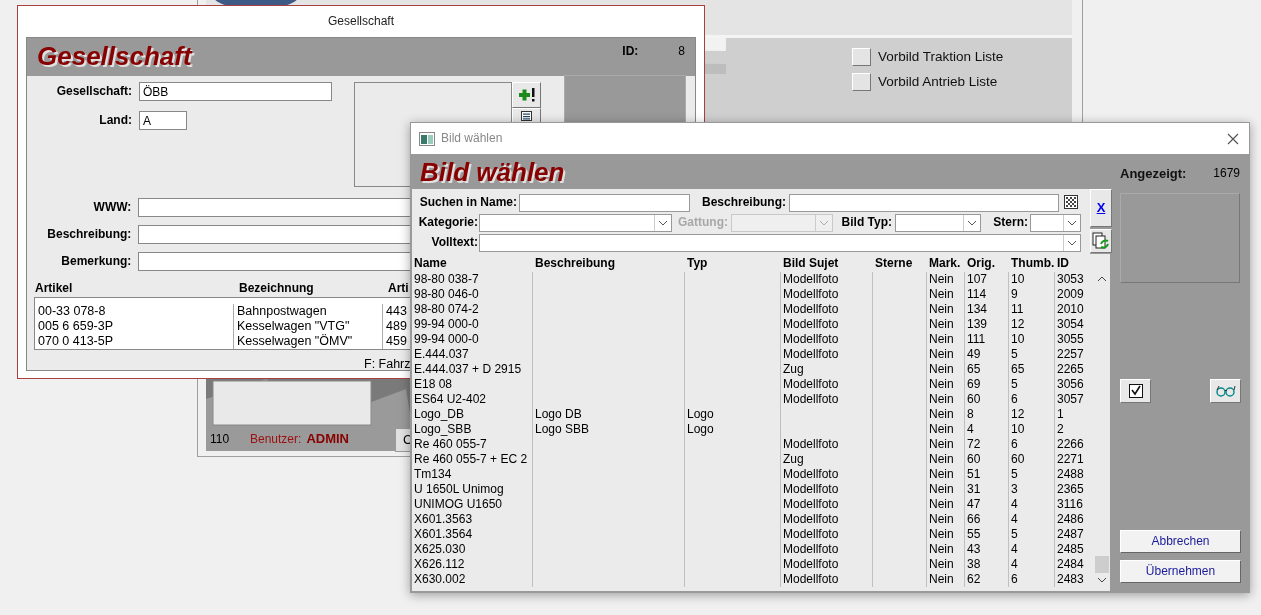 The image size is (1261, 615). Describe the element at coordinates (1070, 489) in the screenshot. I see `table-cell-text: 2365` at that location.